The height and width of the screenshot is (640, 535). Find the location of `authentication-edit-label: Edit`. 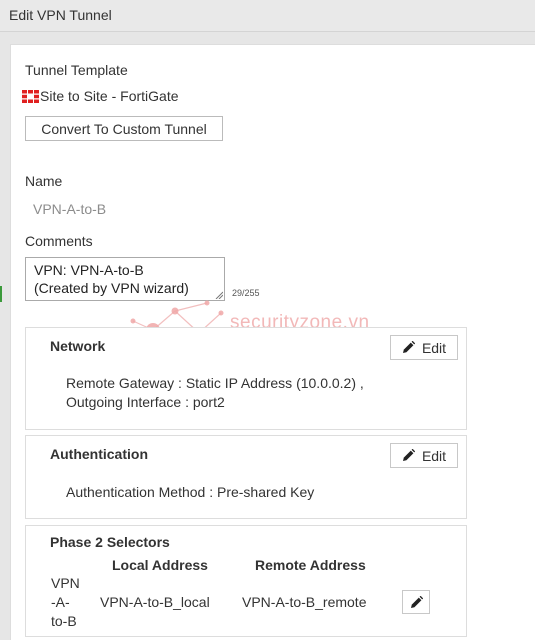

authentication-edit-label: Edit is located at coordinates (434, 455).